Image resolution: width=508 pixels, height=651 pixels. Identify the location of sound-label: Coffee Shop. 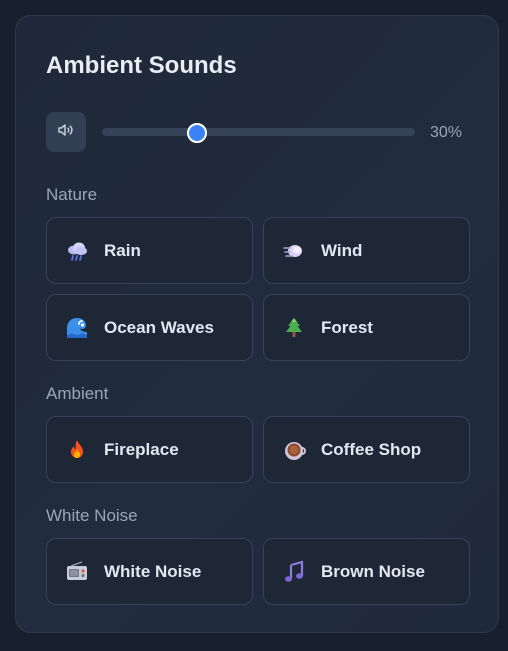
(371, 449).